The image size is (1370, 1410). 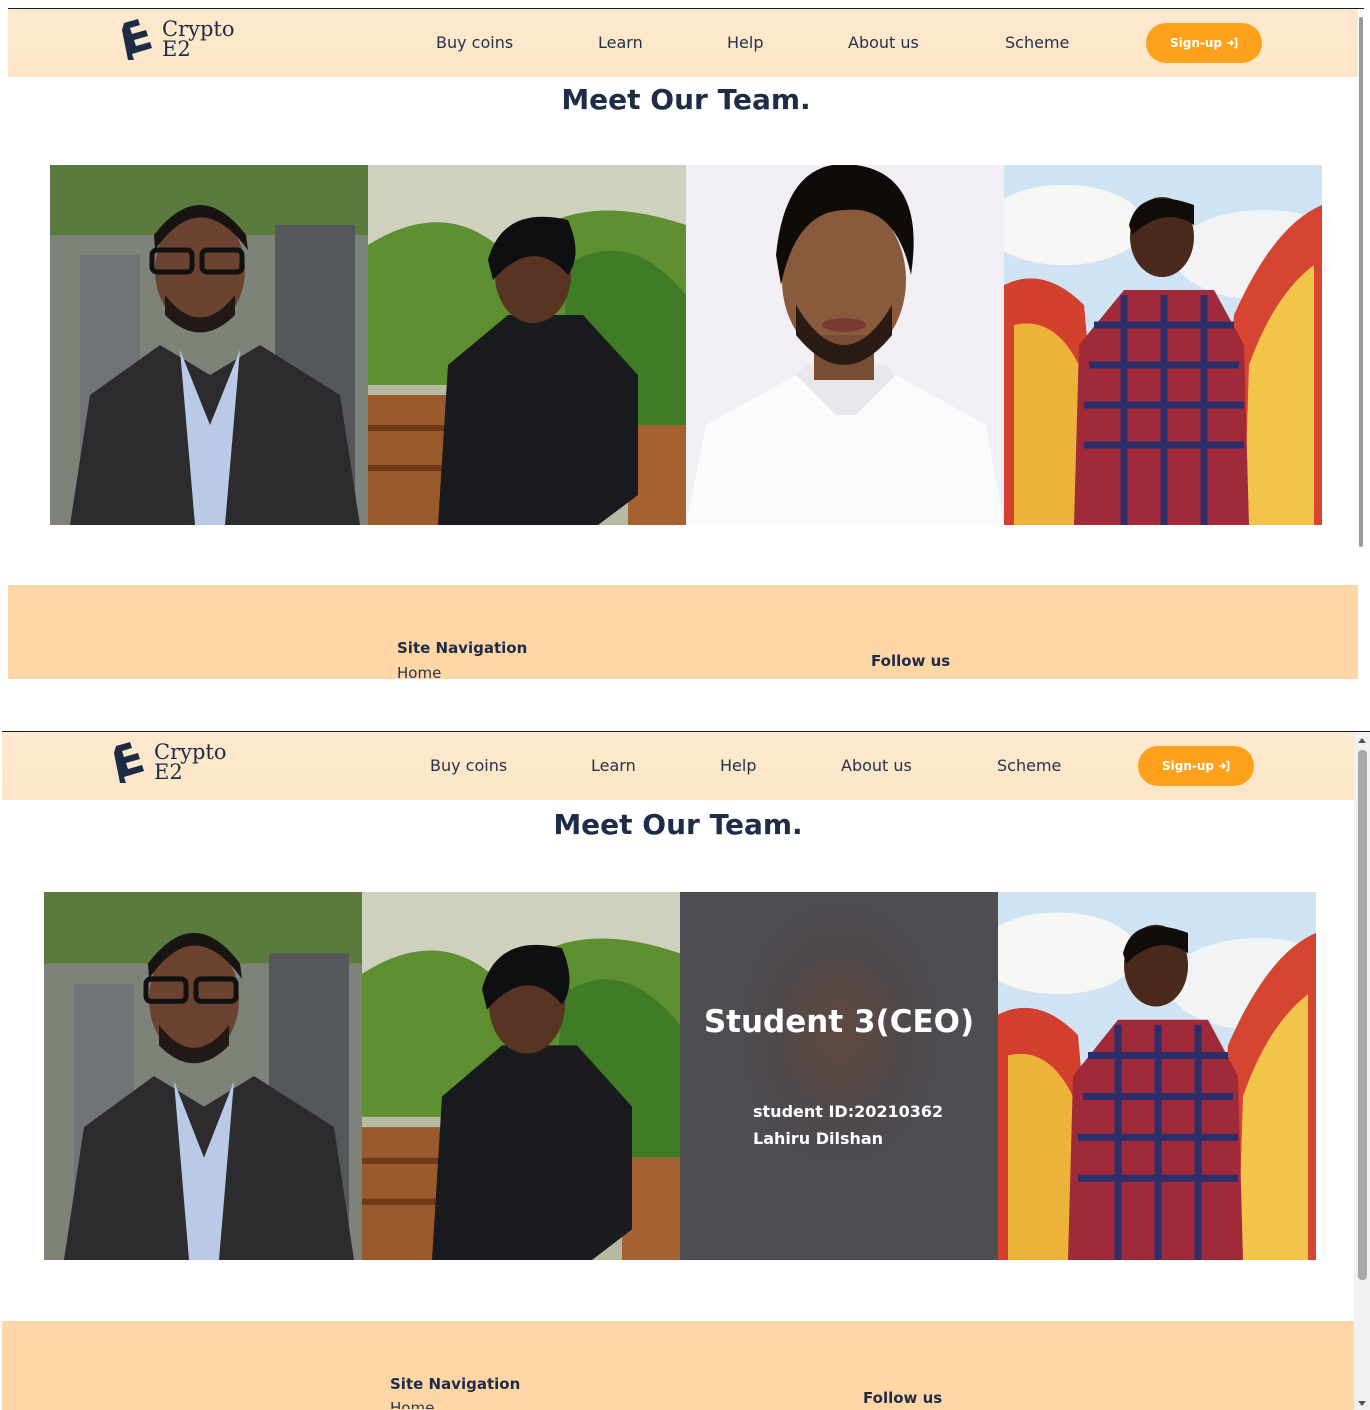 I want to click on member-3-role-title: Student 3(CEO), so click(x=839, y=1022).